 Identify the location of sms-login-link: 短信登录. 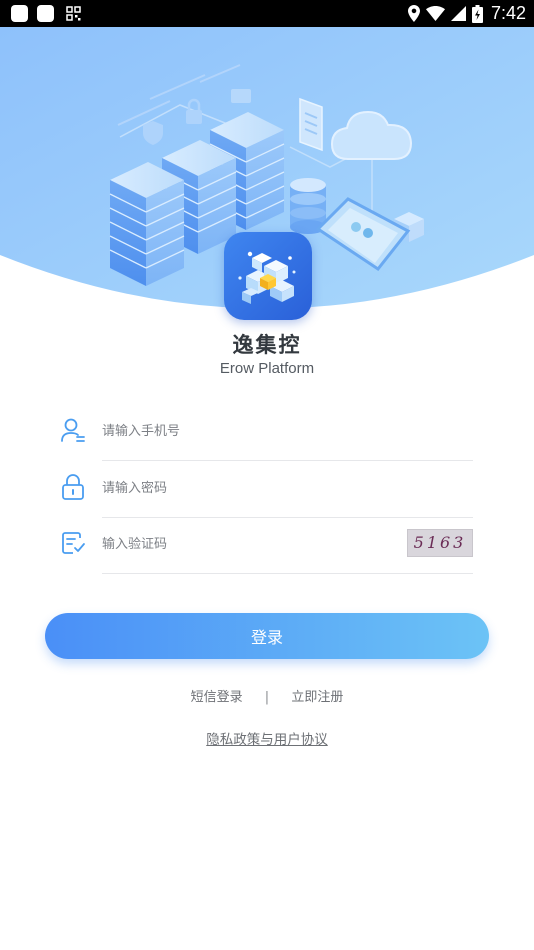
(217, 695).